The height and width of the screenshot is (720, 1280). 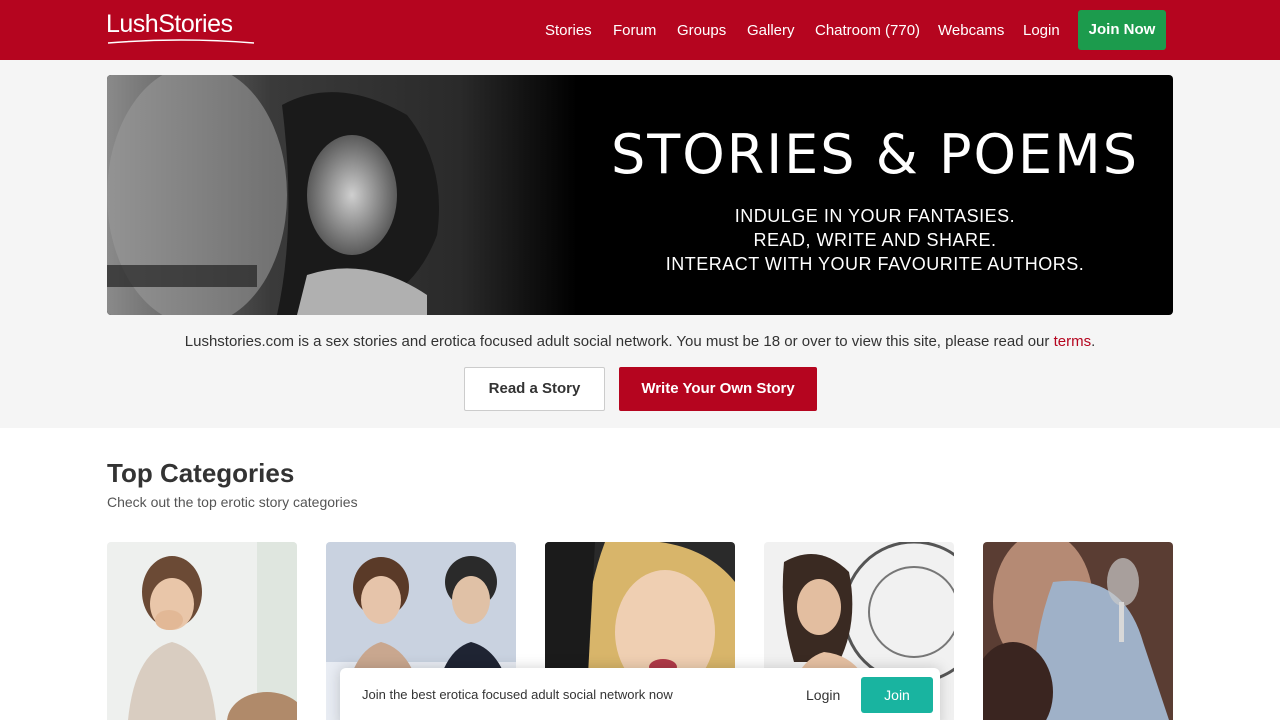 What do you see at coordinates (875, 216) in the screenshot?
I see `hero-tagline-1: INDULGE IN YOUR FANTASIES.` at bounding box center [875, 216].